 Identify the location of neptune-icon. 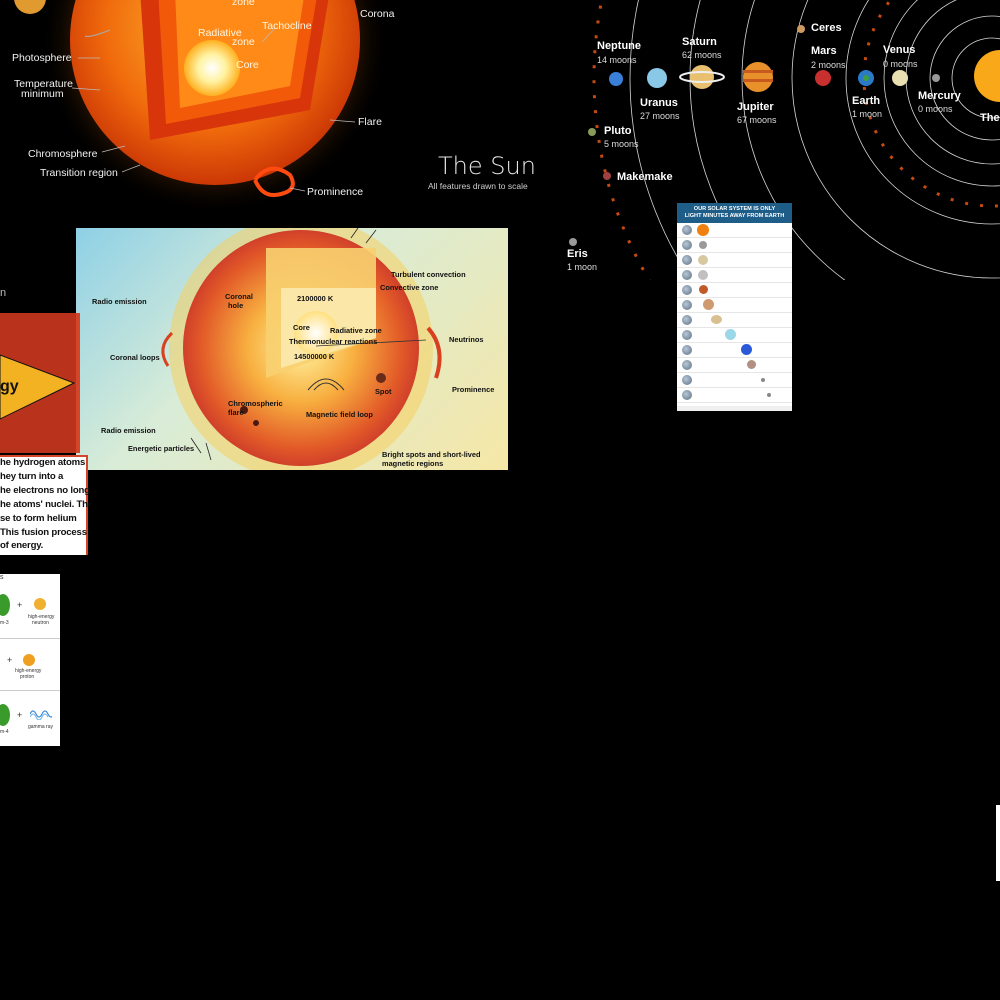
(746, 349).